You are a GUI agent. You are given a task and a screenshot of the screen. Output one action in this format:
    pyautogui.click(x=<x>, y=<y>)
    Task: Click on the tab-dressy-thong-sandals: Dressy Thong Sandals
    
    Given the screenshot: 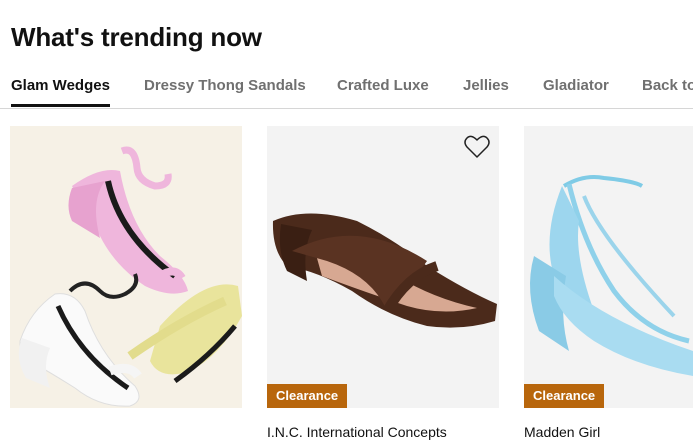 What is the action you would take?
    pyautogui.click(x=225, y=85)
    